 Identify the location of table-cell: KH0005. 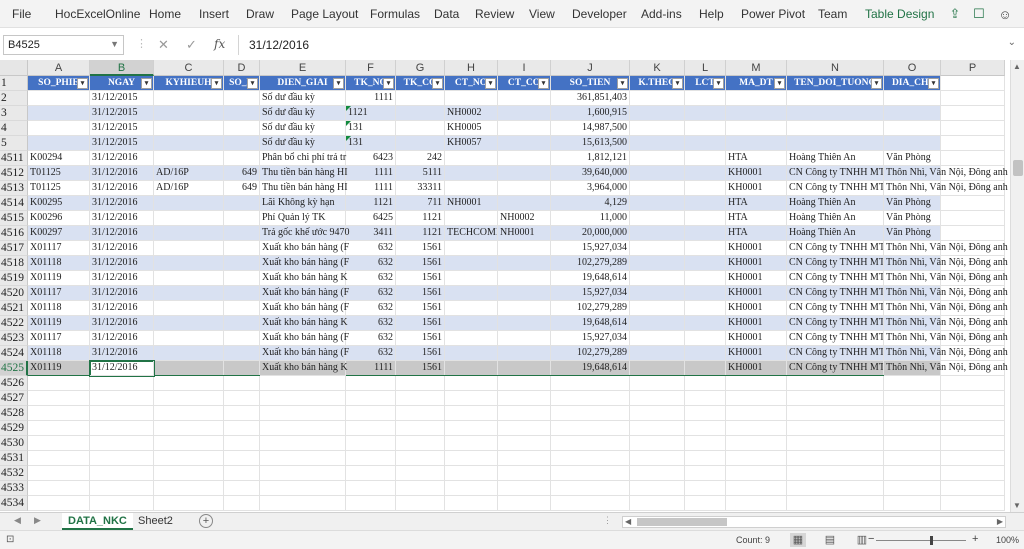
(471, 128).